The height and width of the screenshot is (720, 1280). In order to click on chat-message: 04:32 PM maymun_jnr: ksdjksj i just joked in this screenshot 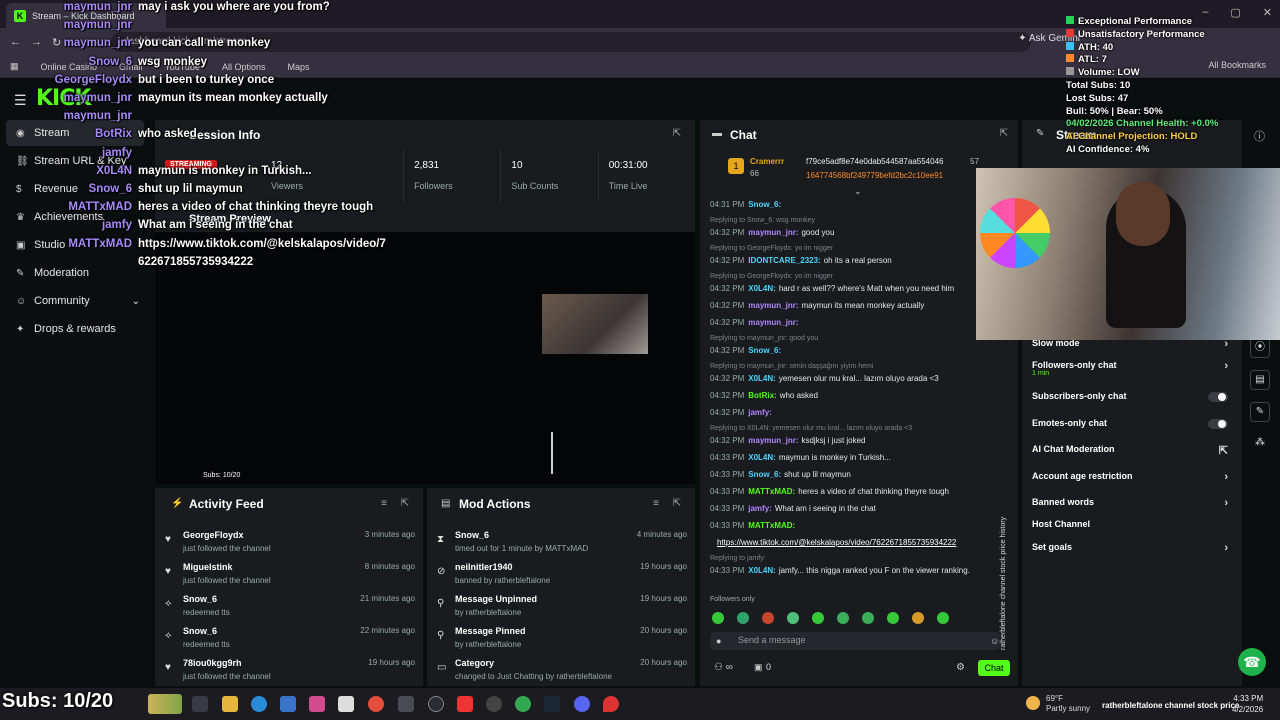, I will do `click(860, 440)`.